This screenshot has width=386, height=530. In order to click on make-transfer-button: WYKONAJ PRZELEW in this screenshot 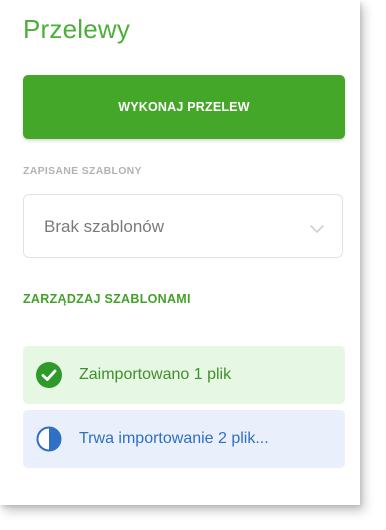, I will do `click(184, 107)`.